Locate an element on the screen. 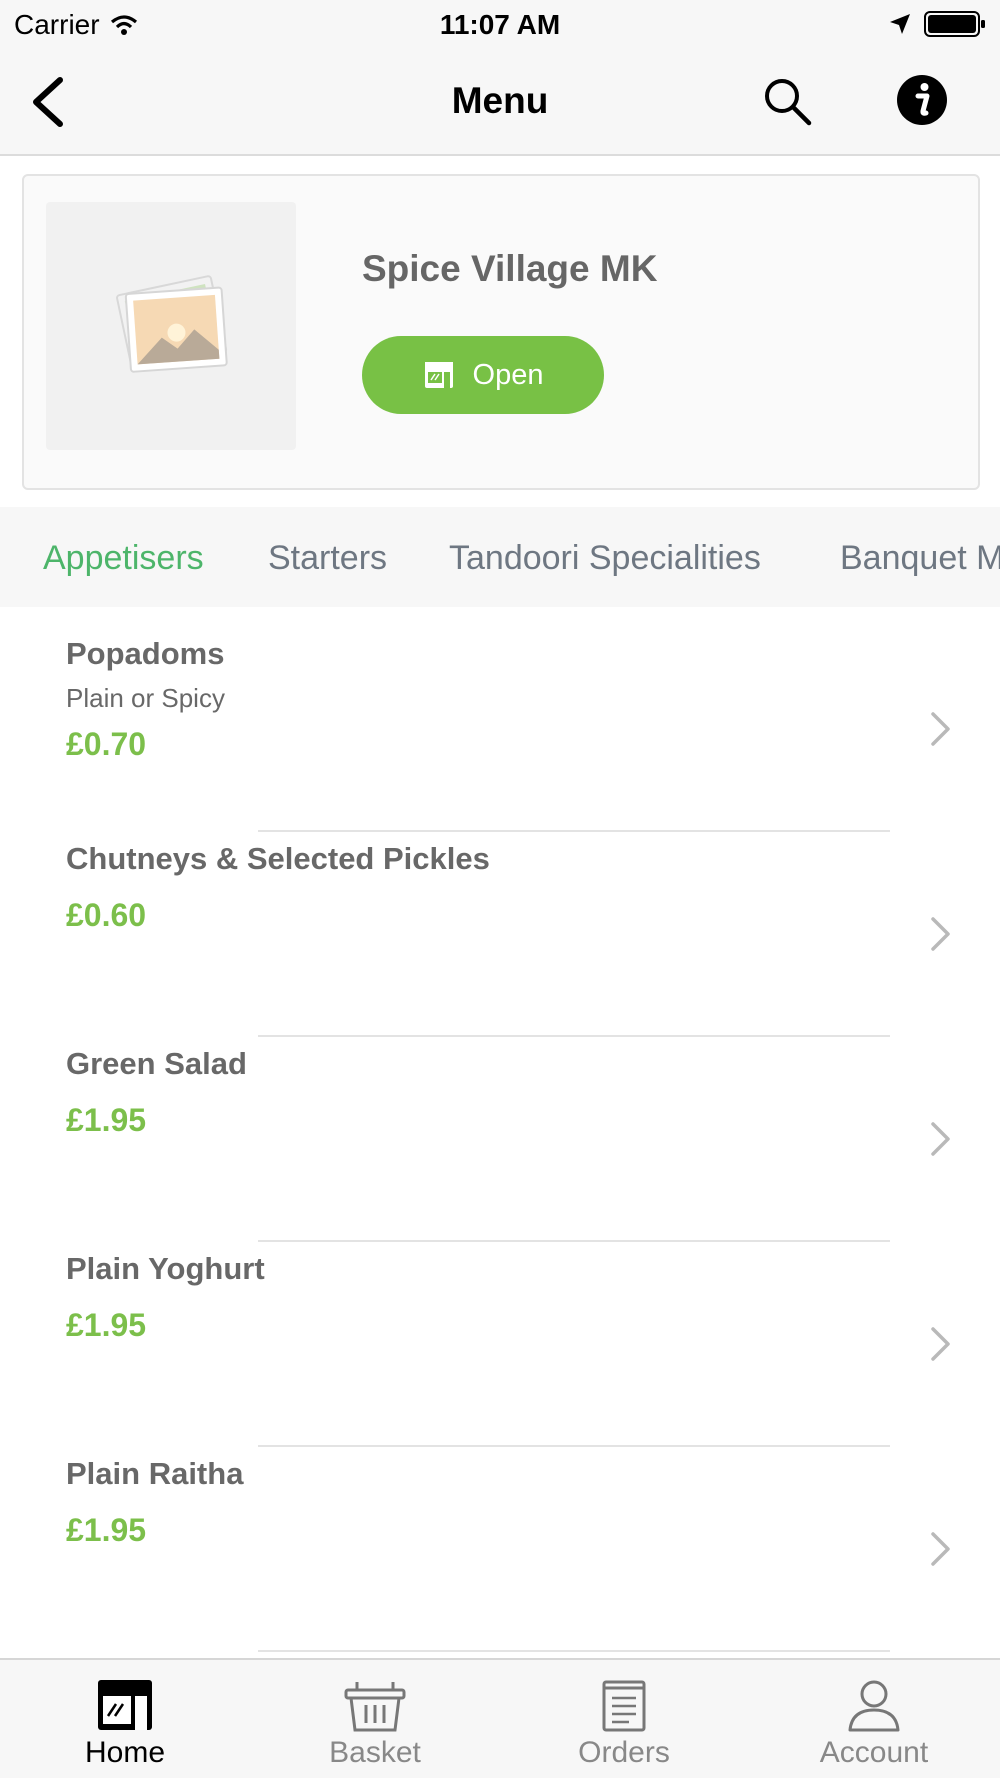  battery-icon is located at coordinates (954, 24).